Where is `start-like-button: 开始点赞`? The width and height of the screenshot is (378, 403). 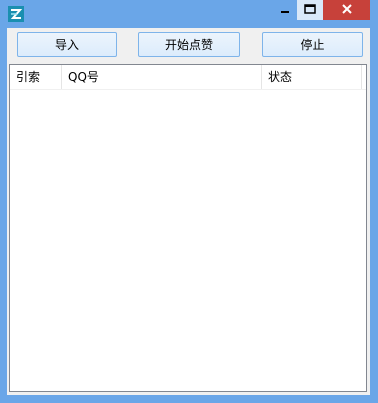
start-like-button: 开始点赞 is located at coordinates (189, 44).